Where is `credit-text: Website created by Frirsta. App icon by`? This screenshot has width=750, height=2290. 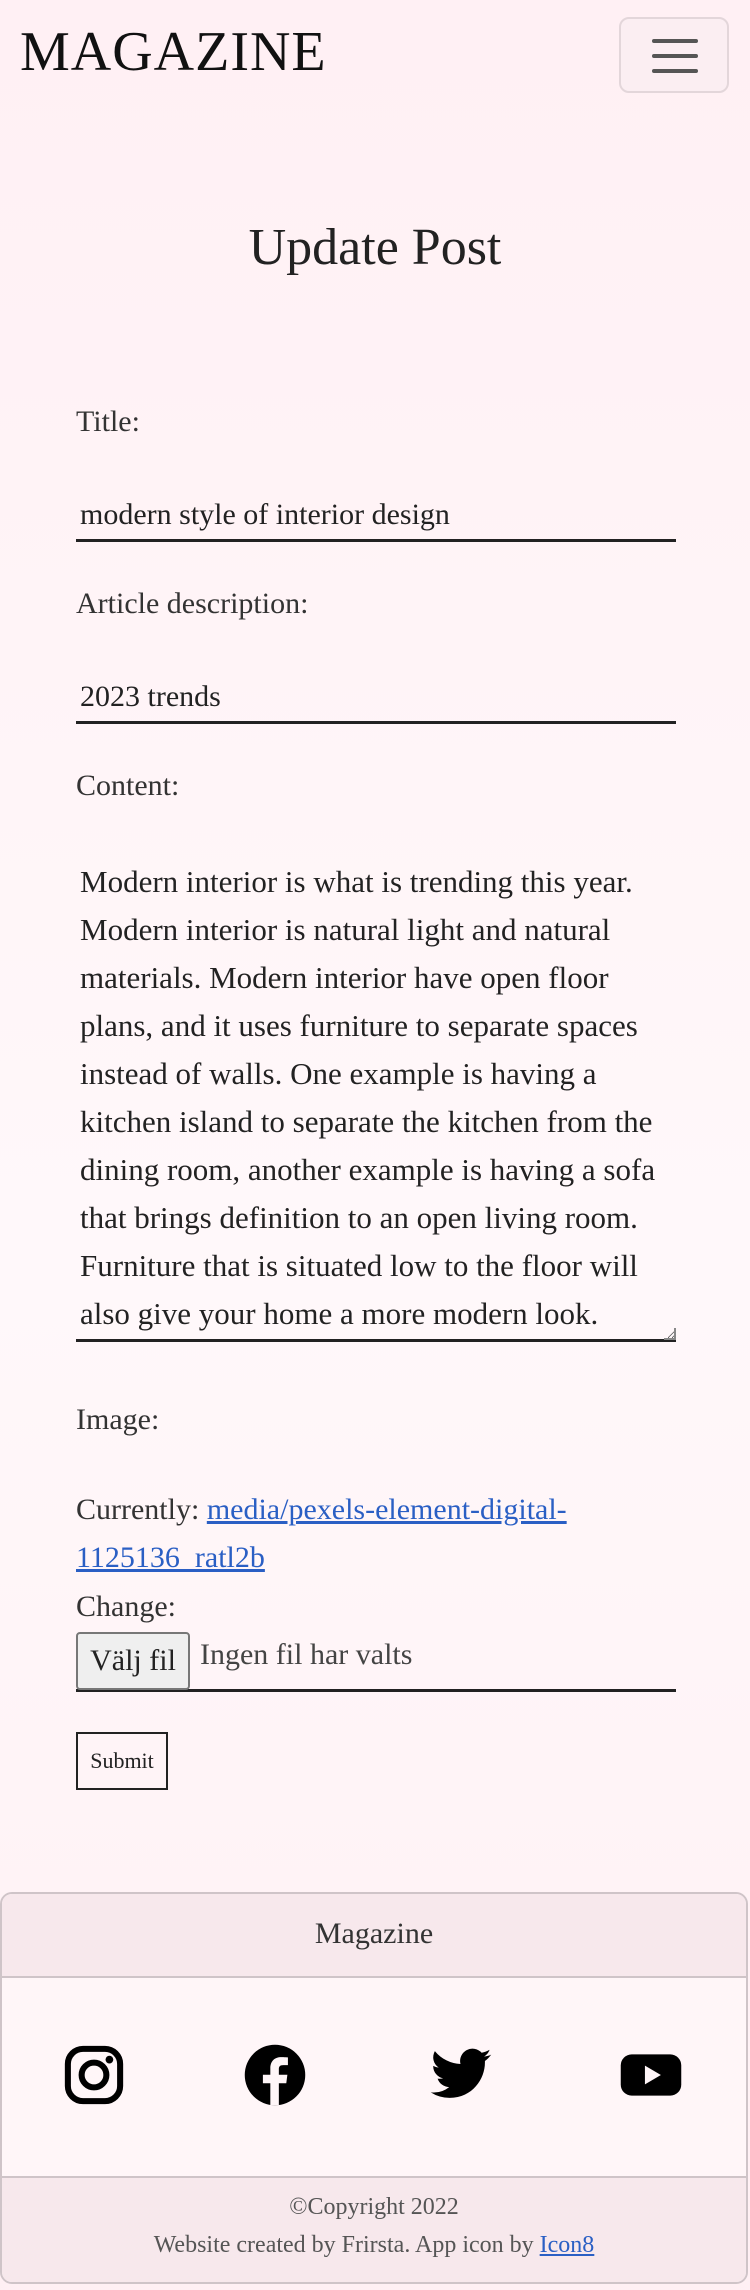
credit-text: Website created by Frirsta. App icon by is located at coordinates (343, 2245).